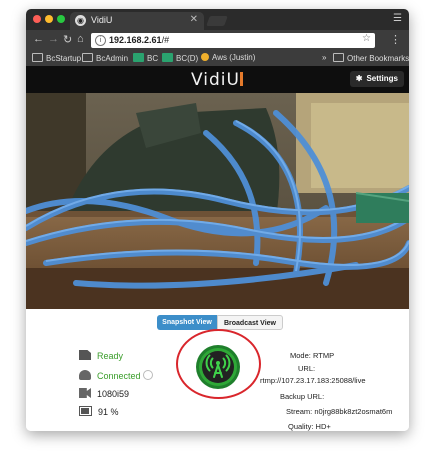 This screenshot has width=436, height=468. Describe the element at coordinates (100, 40) in the screenshot. I see `info-icon: i` at that location.